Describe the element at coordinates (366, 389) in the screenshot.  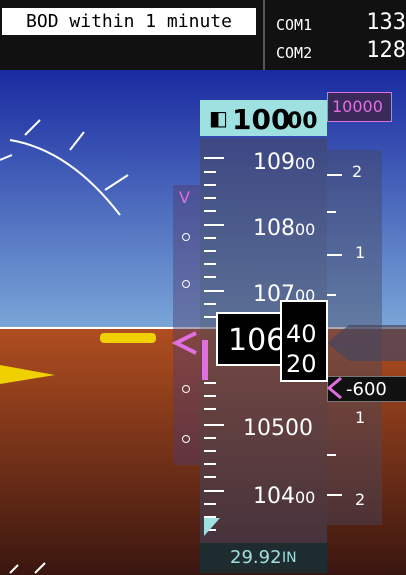
I see `required-vs-value: -600` at that location.